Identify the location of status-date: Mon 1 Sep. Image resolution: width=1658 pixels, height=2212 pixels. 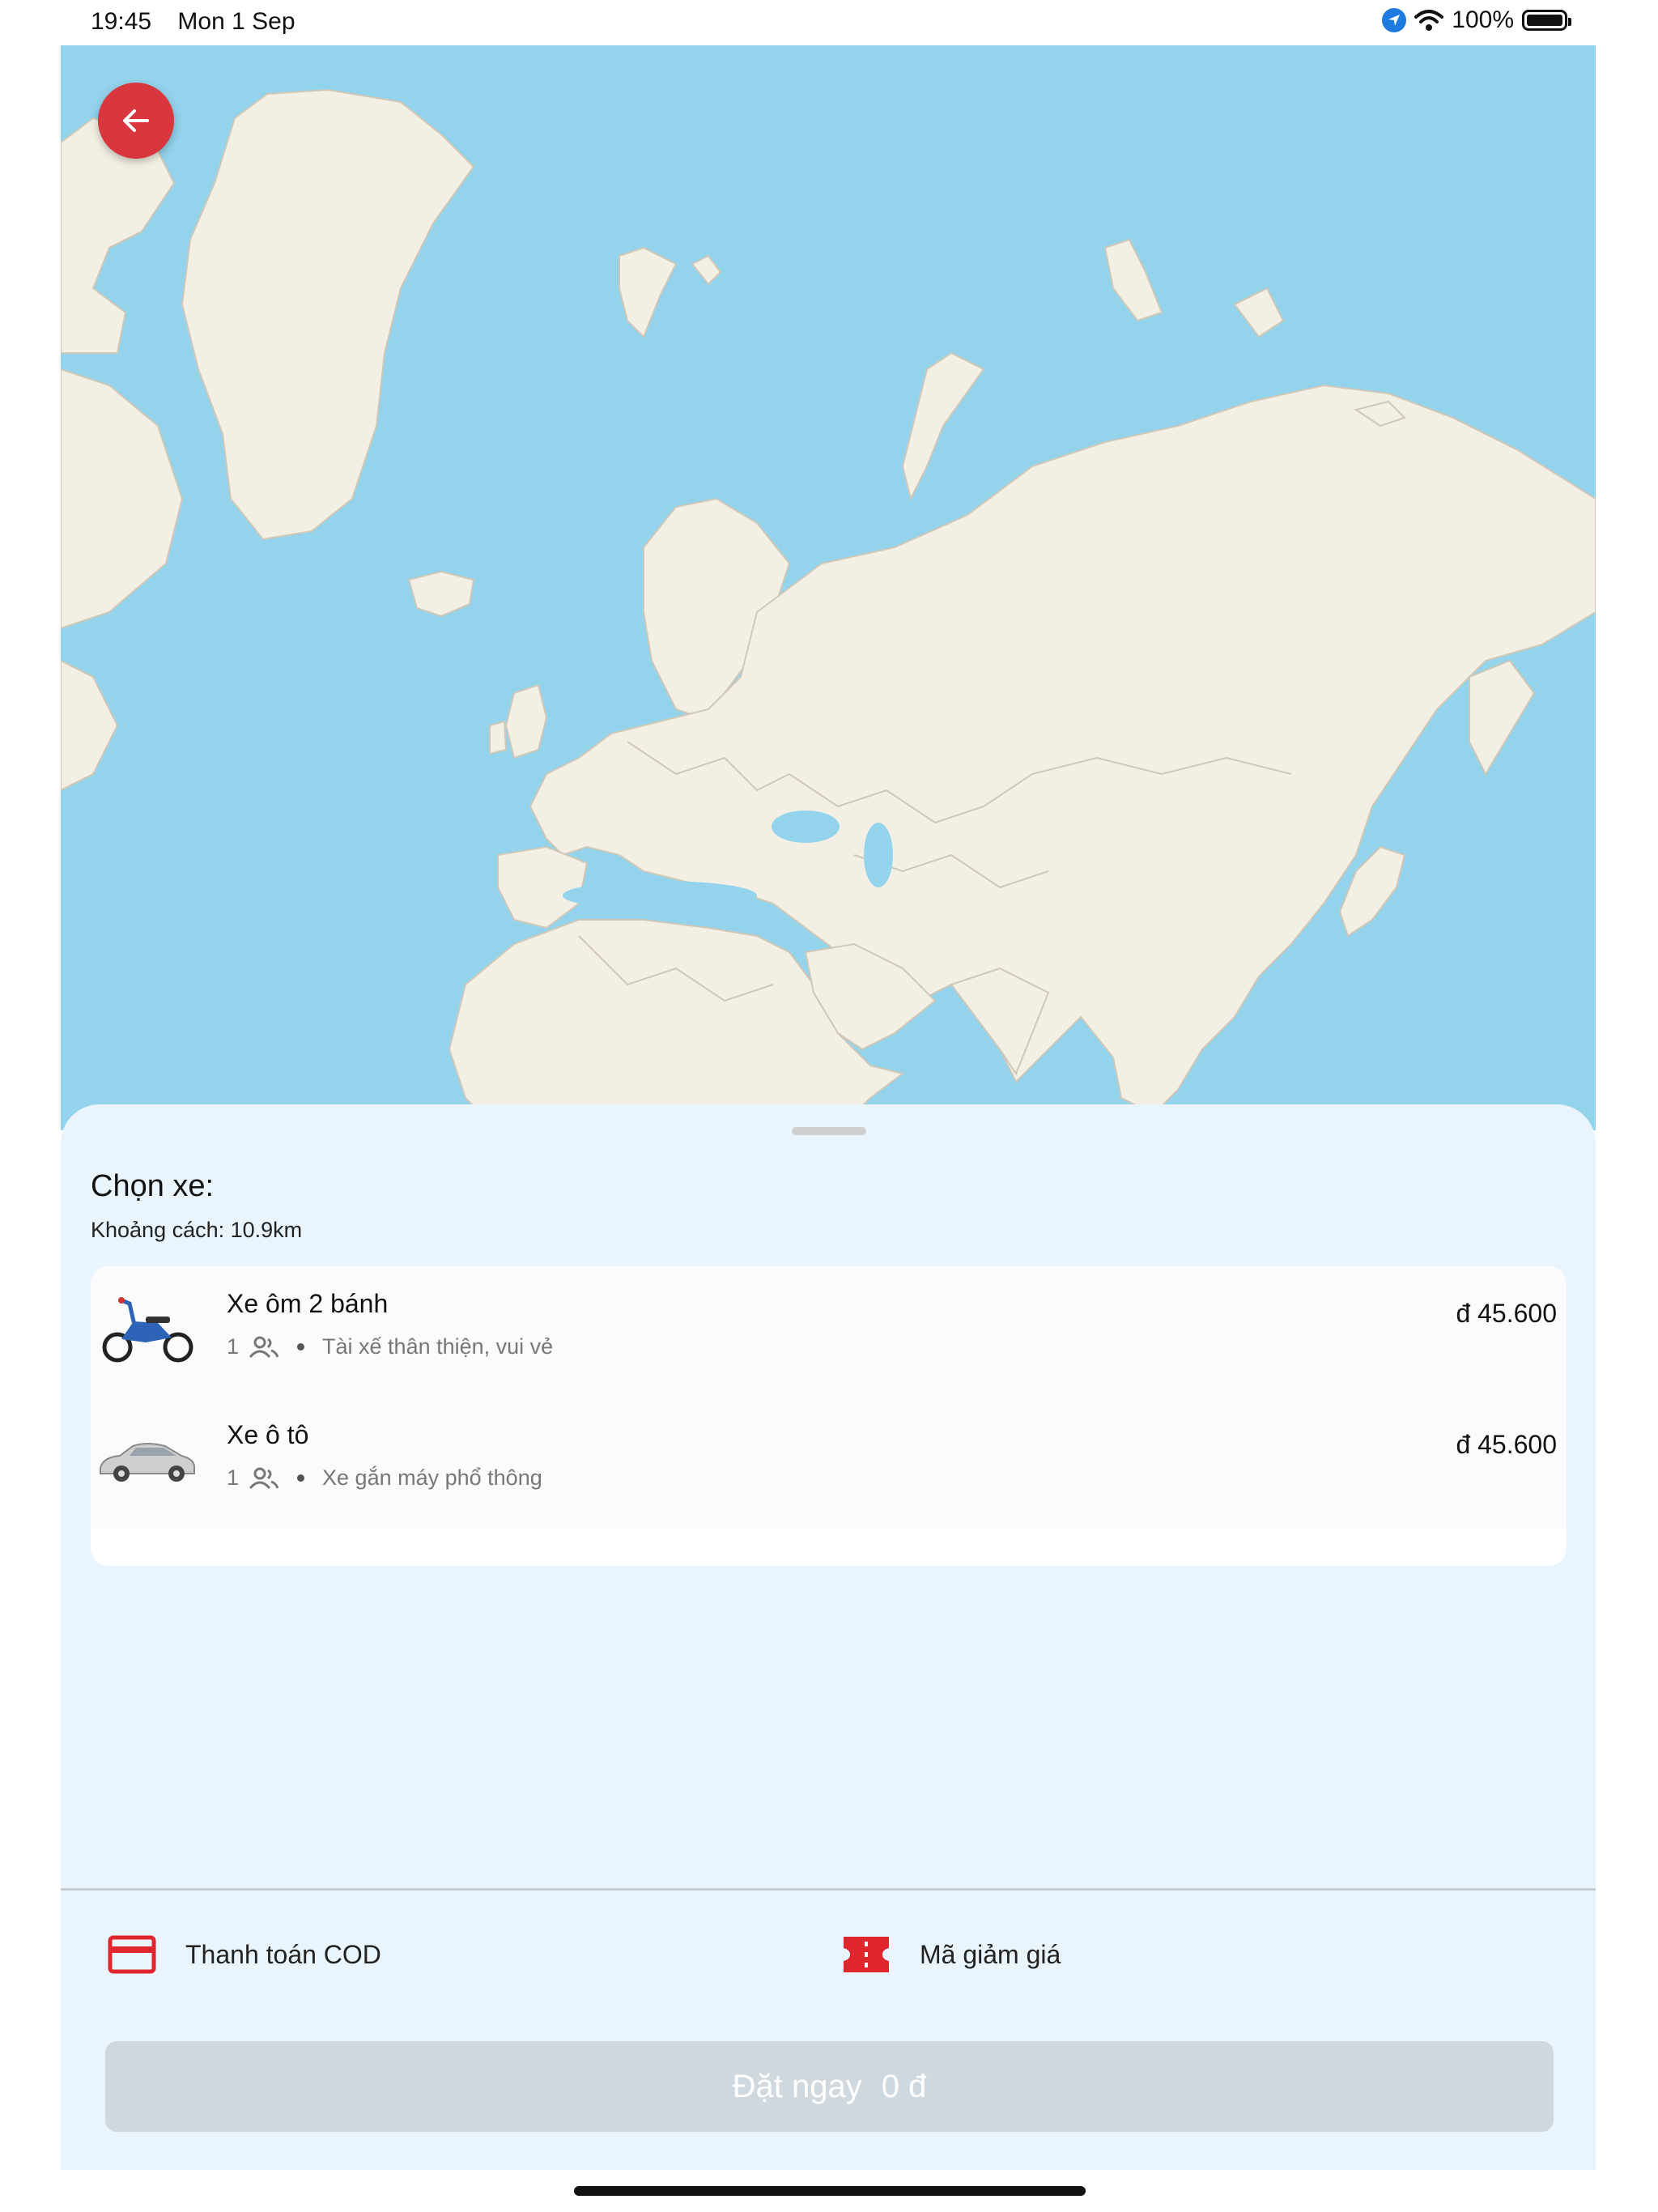
(236, 22).